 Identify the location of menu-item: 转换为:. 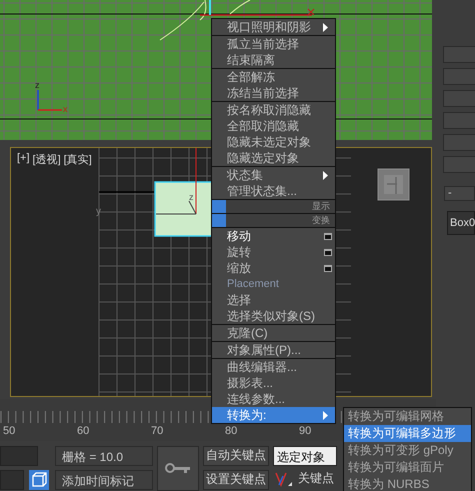
(273, 415).